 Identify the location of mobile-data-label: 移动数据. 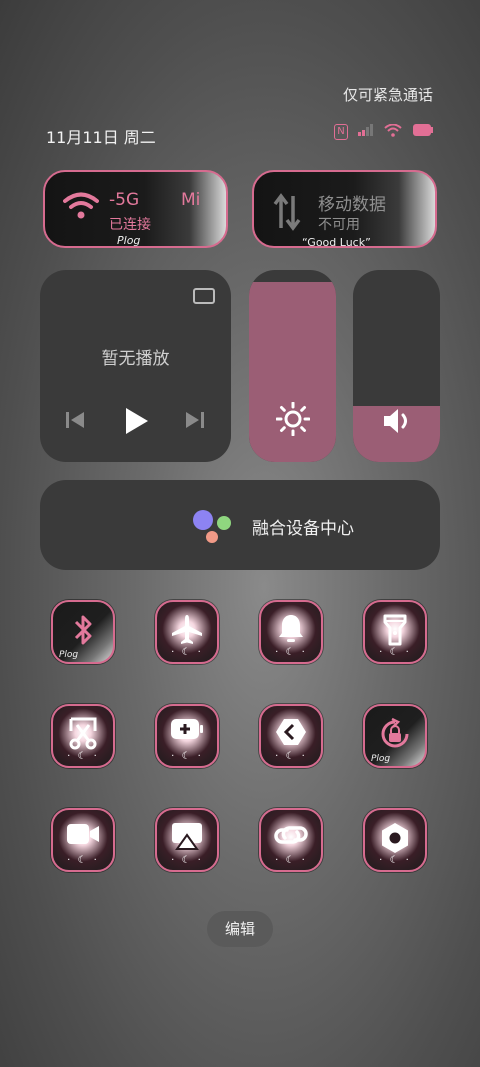
(352, 205).